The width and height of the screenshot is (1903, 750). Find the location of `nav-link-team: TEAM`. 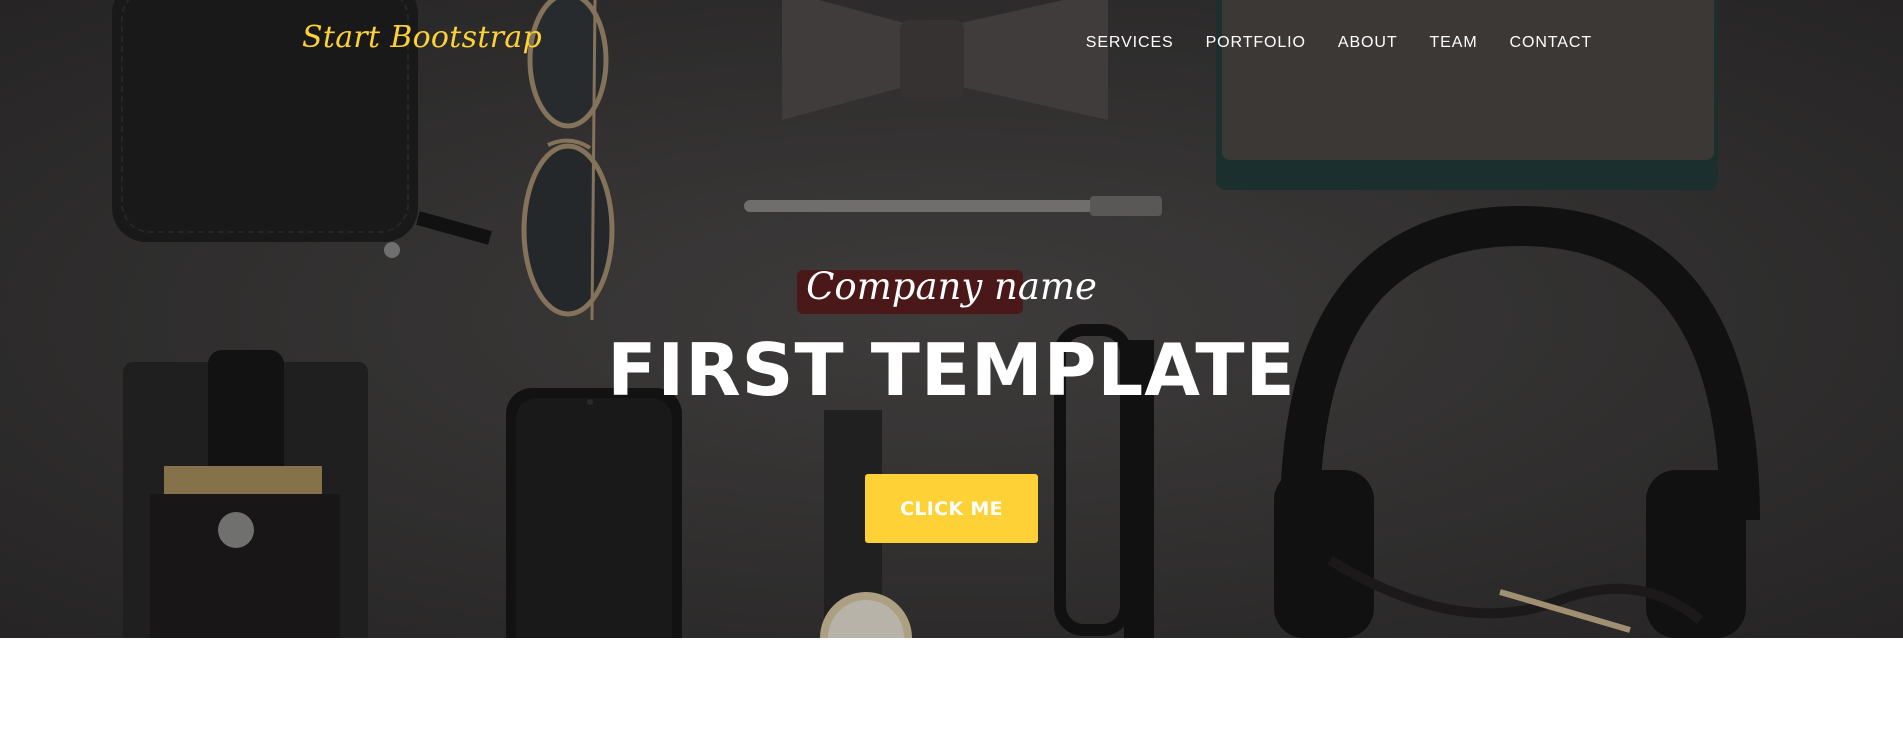

nav-link-team: TEAM is located at coordinates (1454, 42).